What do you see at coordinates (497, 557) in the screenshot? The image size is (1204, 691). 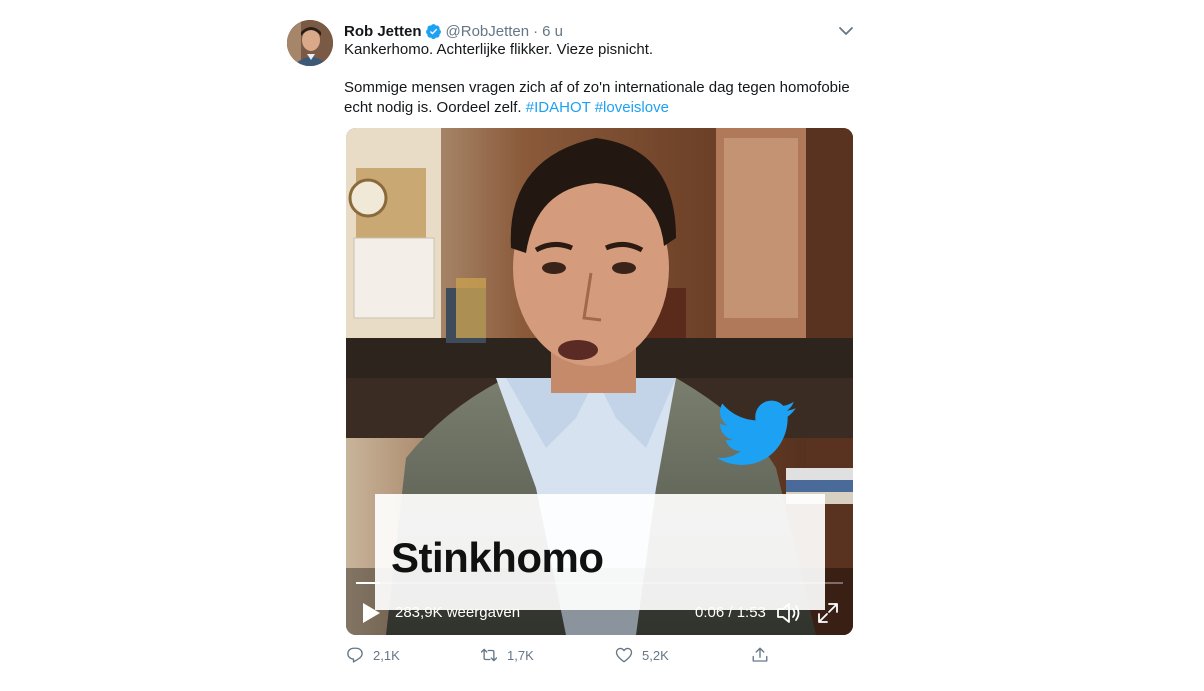 I see `video-caption: Stinkhomo` at bounding box center [497, 557].